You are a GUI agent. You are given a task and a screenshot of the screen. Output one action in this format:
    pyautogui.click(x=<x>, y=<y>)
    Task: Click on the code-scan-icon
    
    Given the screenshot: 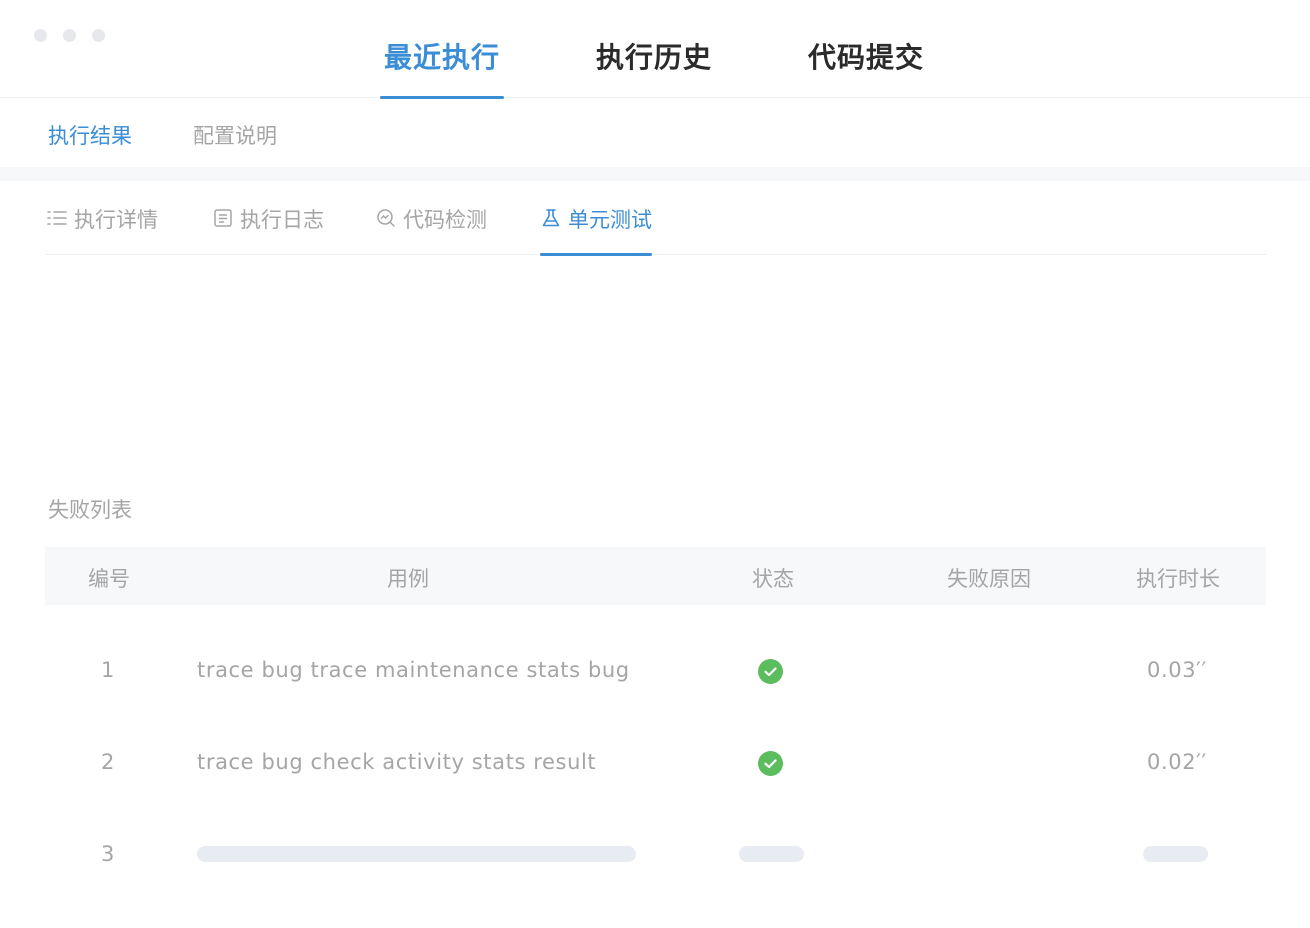 What is the action you would take?
    pyautogui.click(x=386, y=218)
    